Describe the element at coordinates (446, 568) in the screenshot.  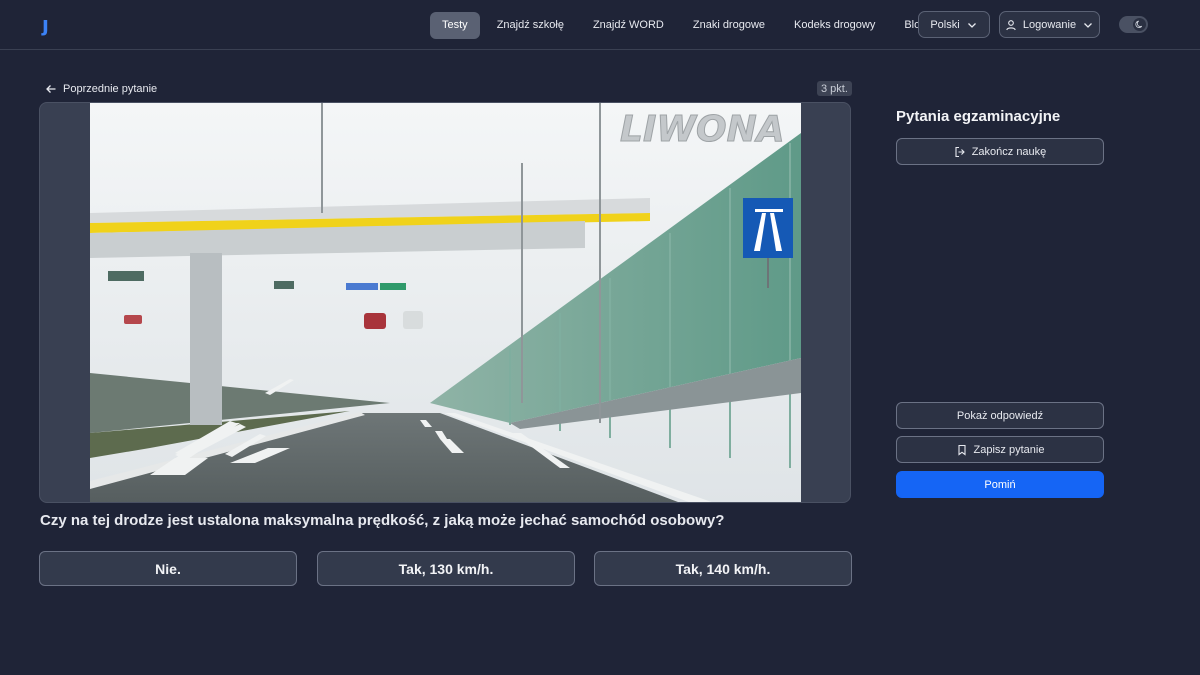
I see `answer-option-2: Tak, 130 km/h.` at that location.